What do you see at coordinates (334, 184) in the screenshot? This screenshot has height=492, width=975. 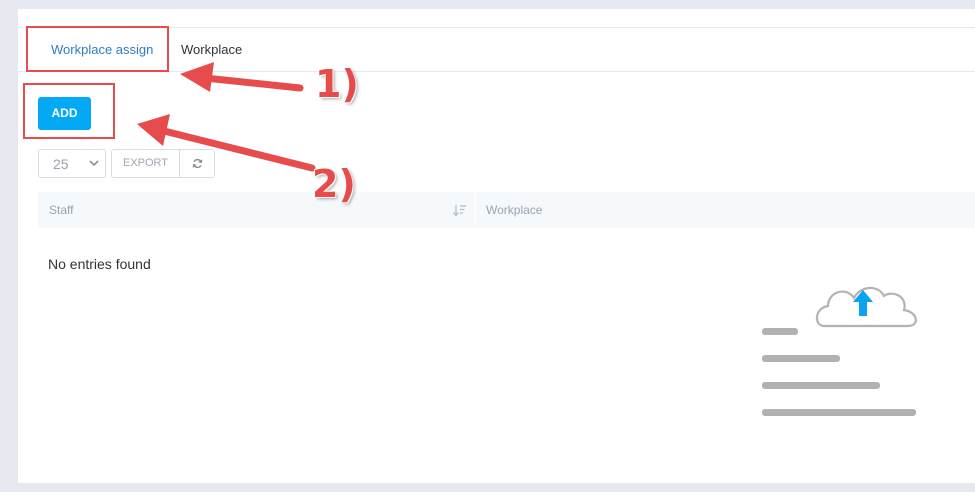 I see `annotation-label-2: 2)` at bounding box center [334, 184].